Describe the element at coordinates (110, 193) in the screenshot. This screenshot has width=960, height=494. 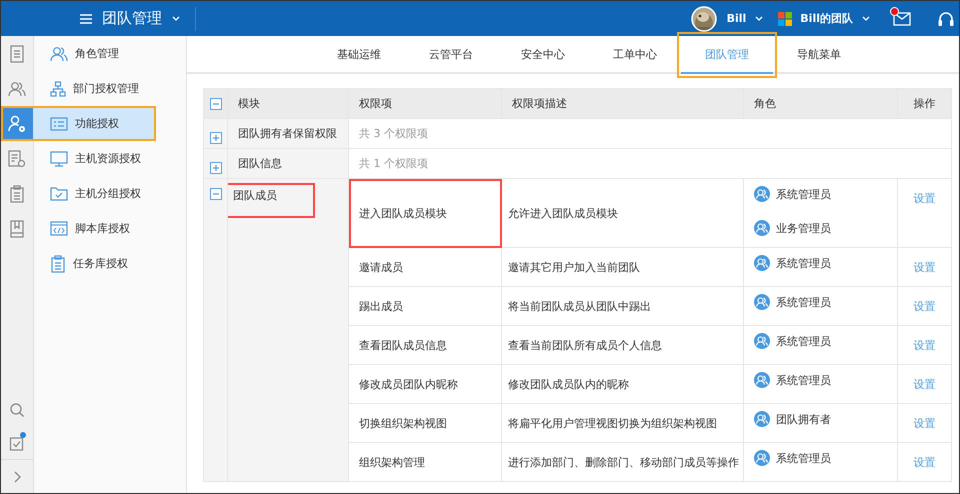
I see `sidebar-item: 主机分组授权` at that location.